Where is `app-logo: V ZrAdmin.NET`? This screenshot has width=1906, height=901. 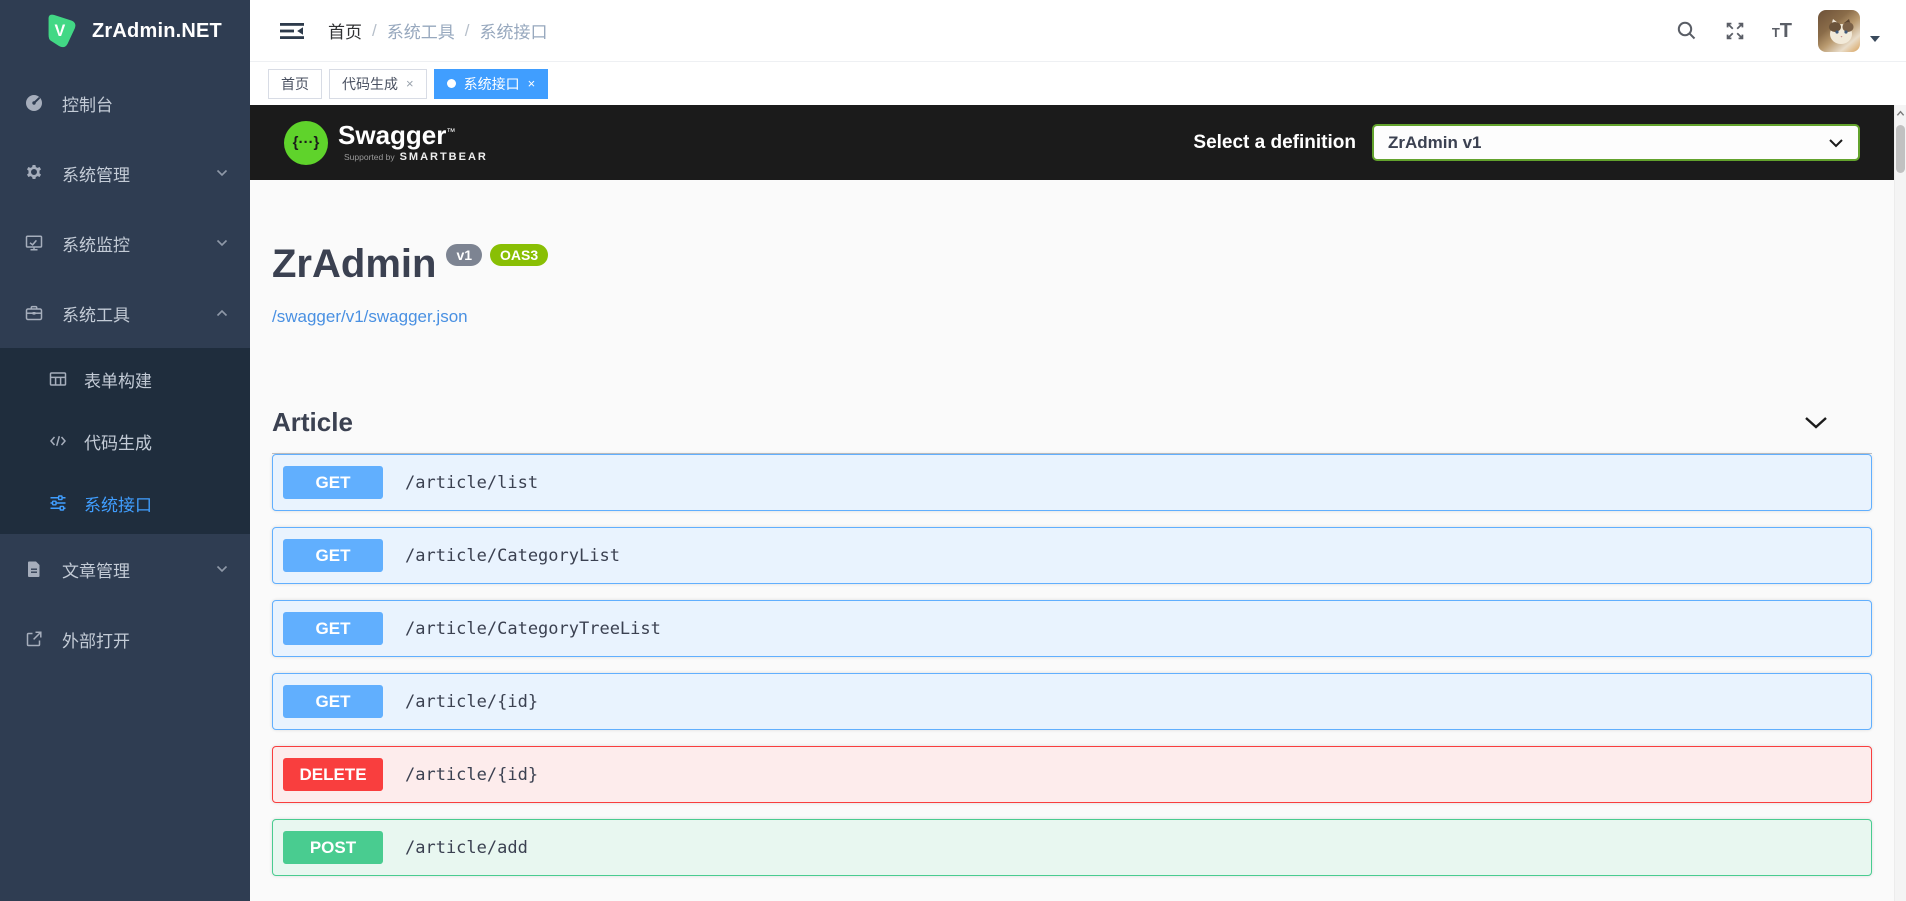 app-logo: V ZrAdmin.NET is located at coordinates (125, 31).